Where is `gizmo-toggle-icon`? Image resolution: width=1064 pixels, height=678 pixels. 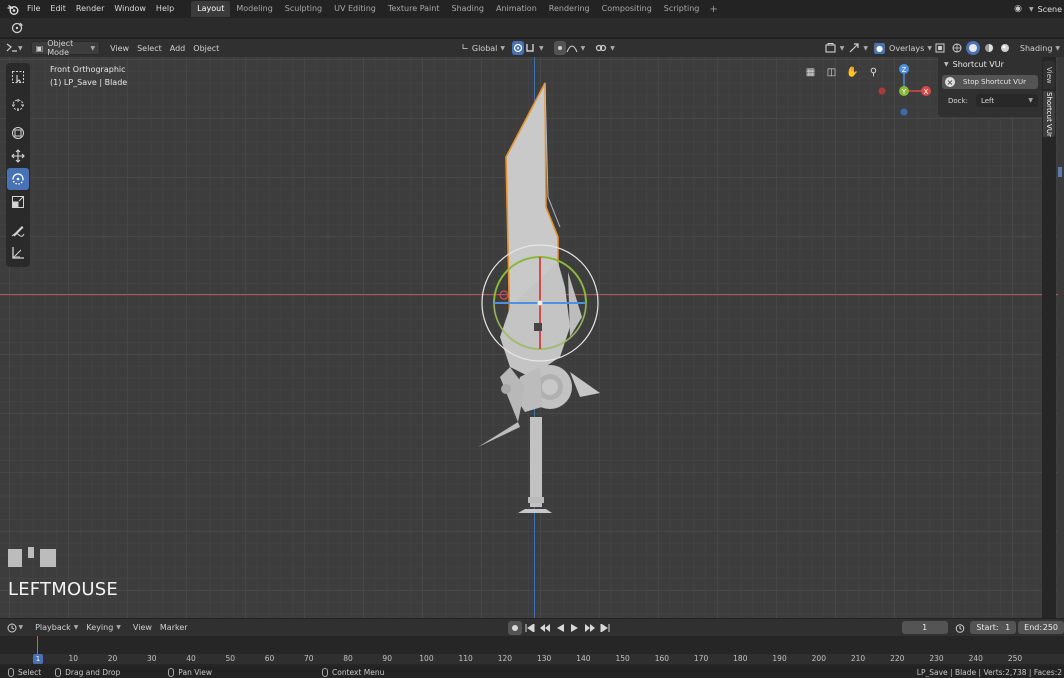 gizmo-toggle-icon is located at coordinates (854, 48).